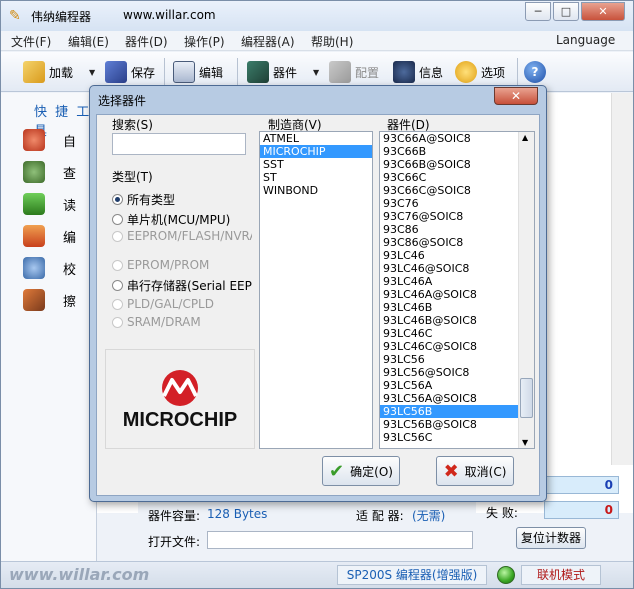  Describe the element at coordinates (449, 294) in the screenshot. I see `device-item: 93LC46A@SOIC8` at that location.